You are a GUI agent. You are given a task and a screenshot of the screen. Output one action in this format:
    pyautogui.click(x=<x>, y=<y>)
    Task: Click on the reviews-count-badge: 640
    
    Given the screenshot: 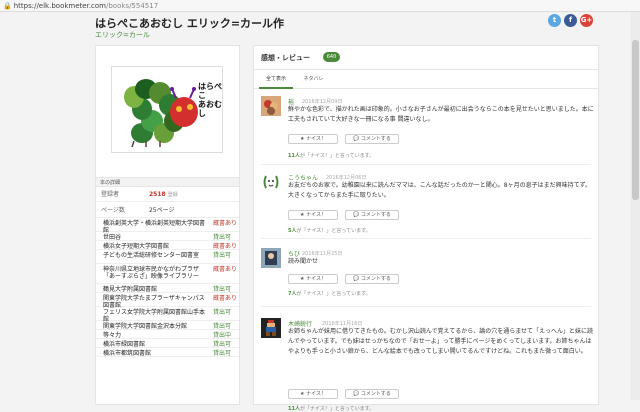 What is the action you would take?
    pyautogui.click(x=331, y=57)
    